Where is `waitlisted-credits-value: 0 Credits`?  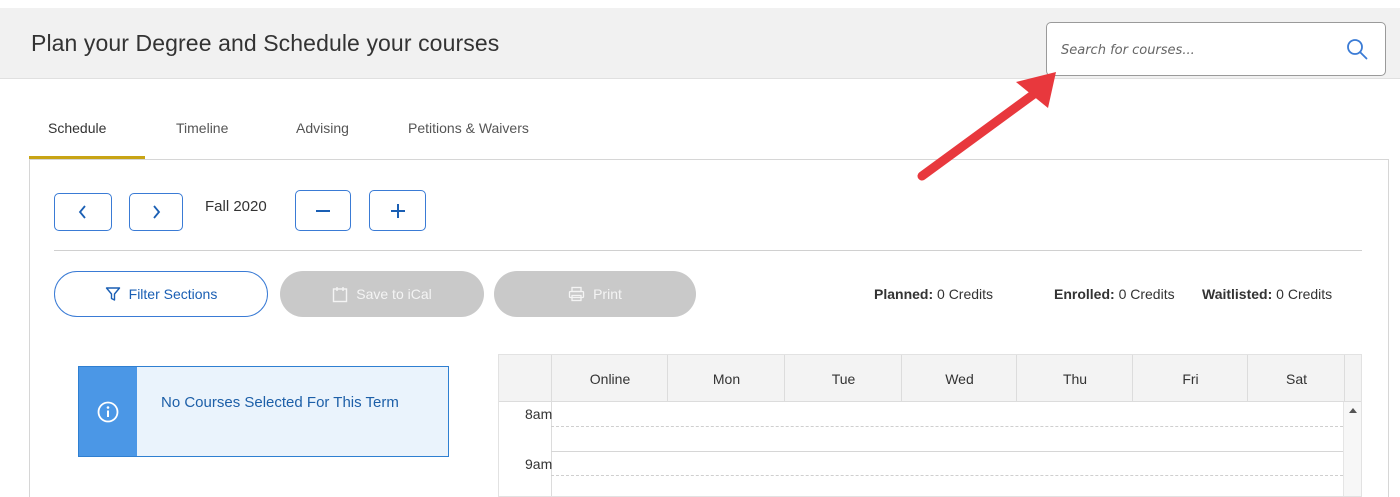 waitlisted-credits-value: 0 Credits is located at coordinates (1304, 294).